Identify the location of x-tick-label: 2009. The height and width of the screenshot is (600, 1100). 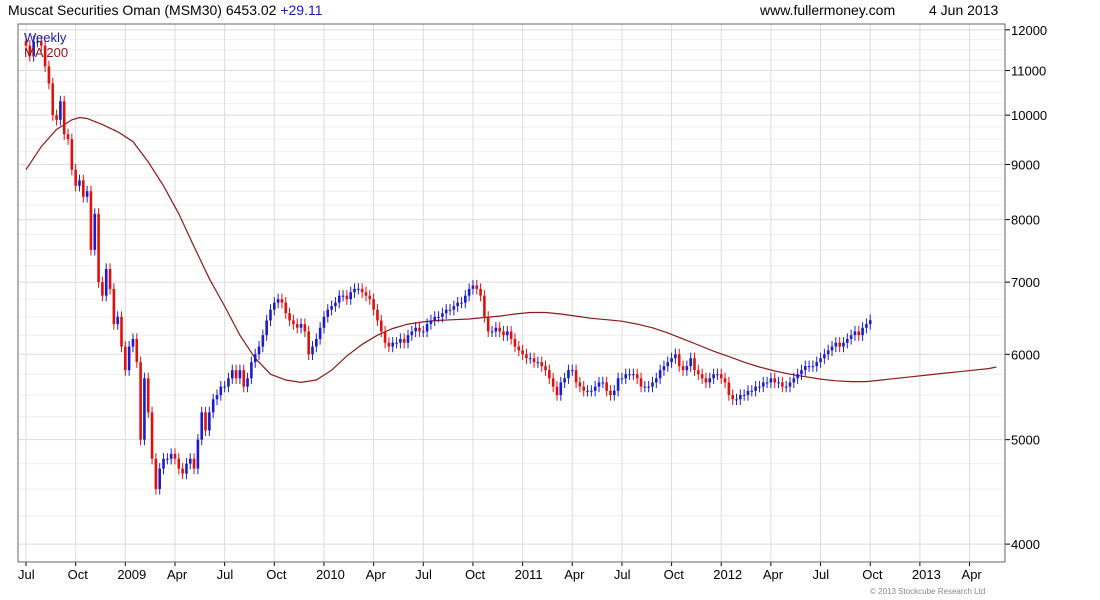
(131, 574).